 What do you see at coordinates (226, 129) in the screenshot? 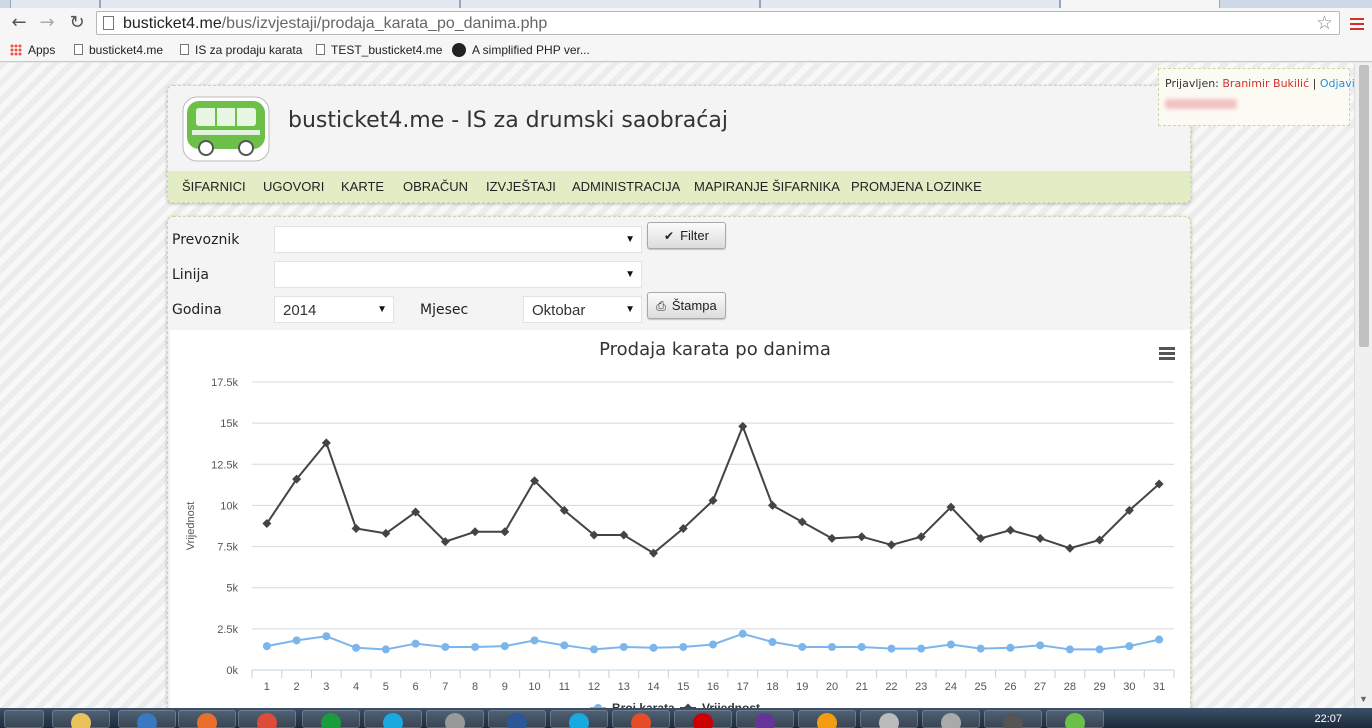
I see `bus-logo-icon` at bounding box center [226, 129].